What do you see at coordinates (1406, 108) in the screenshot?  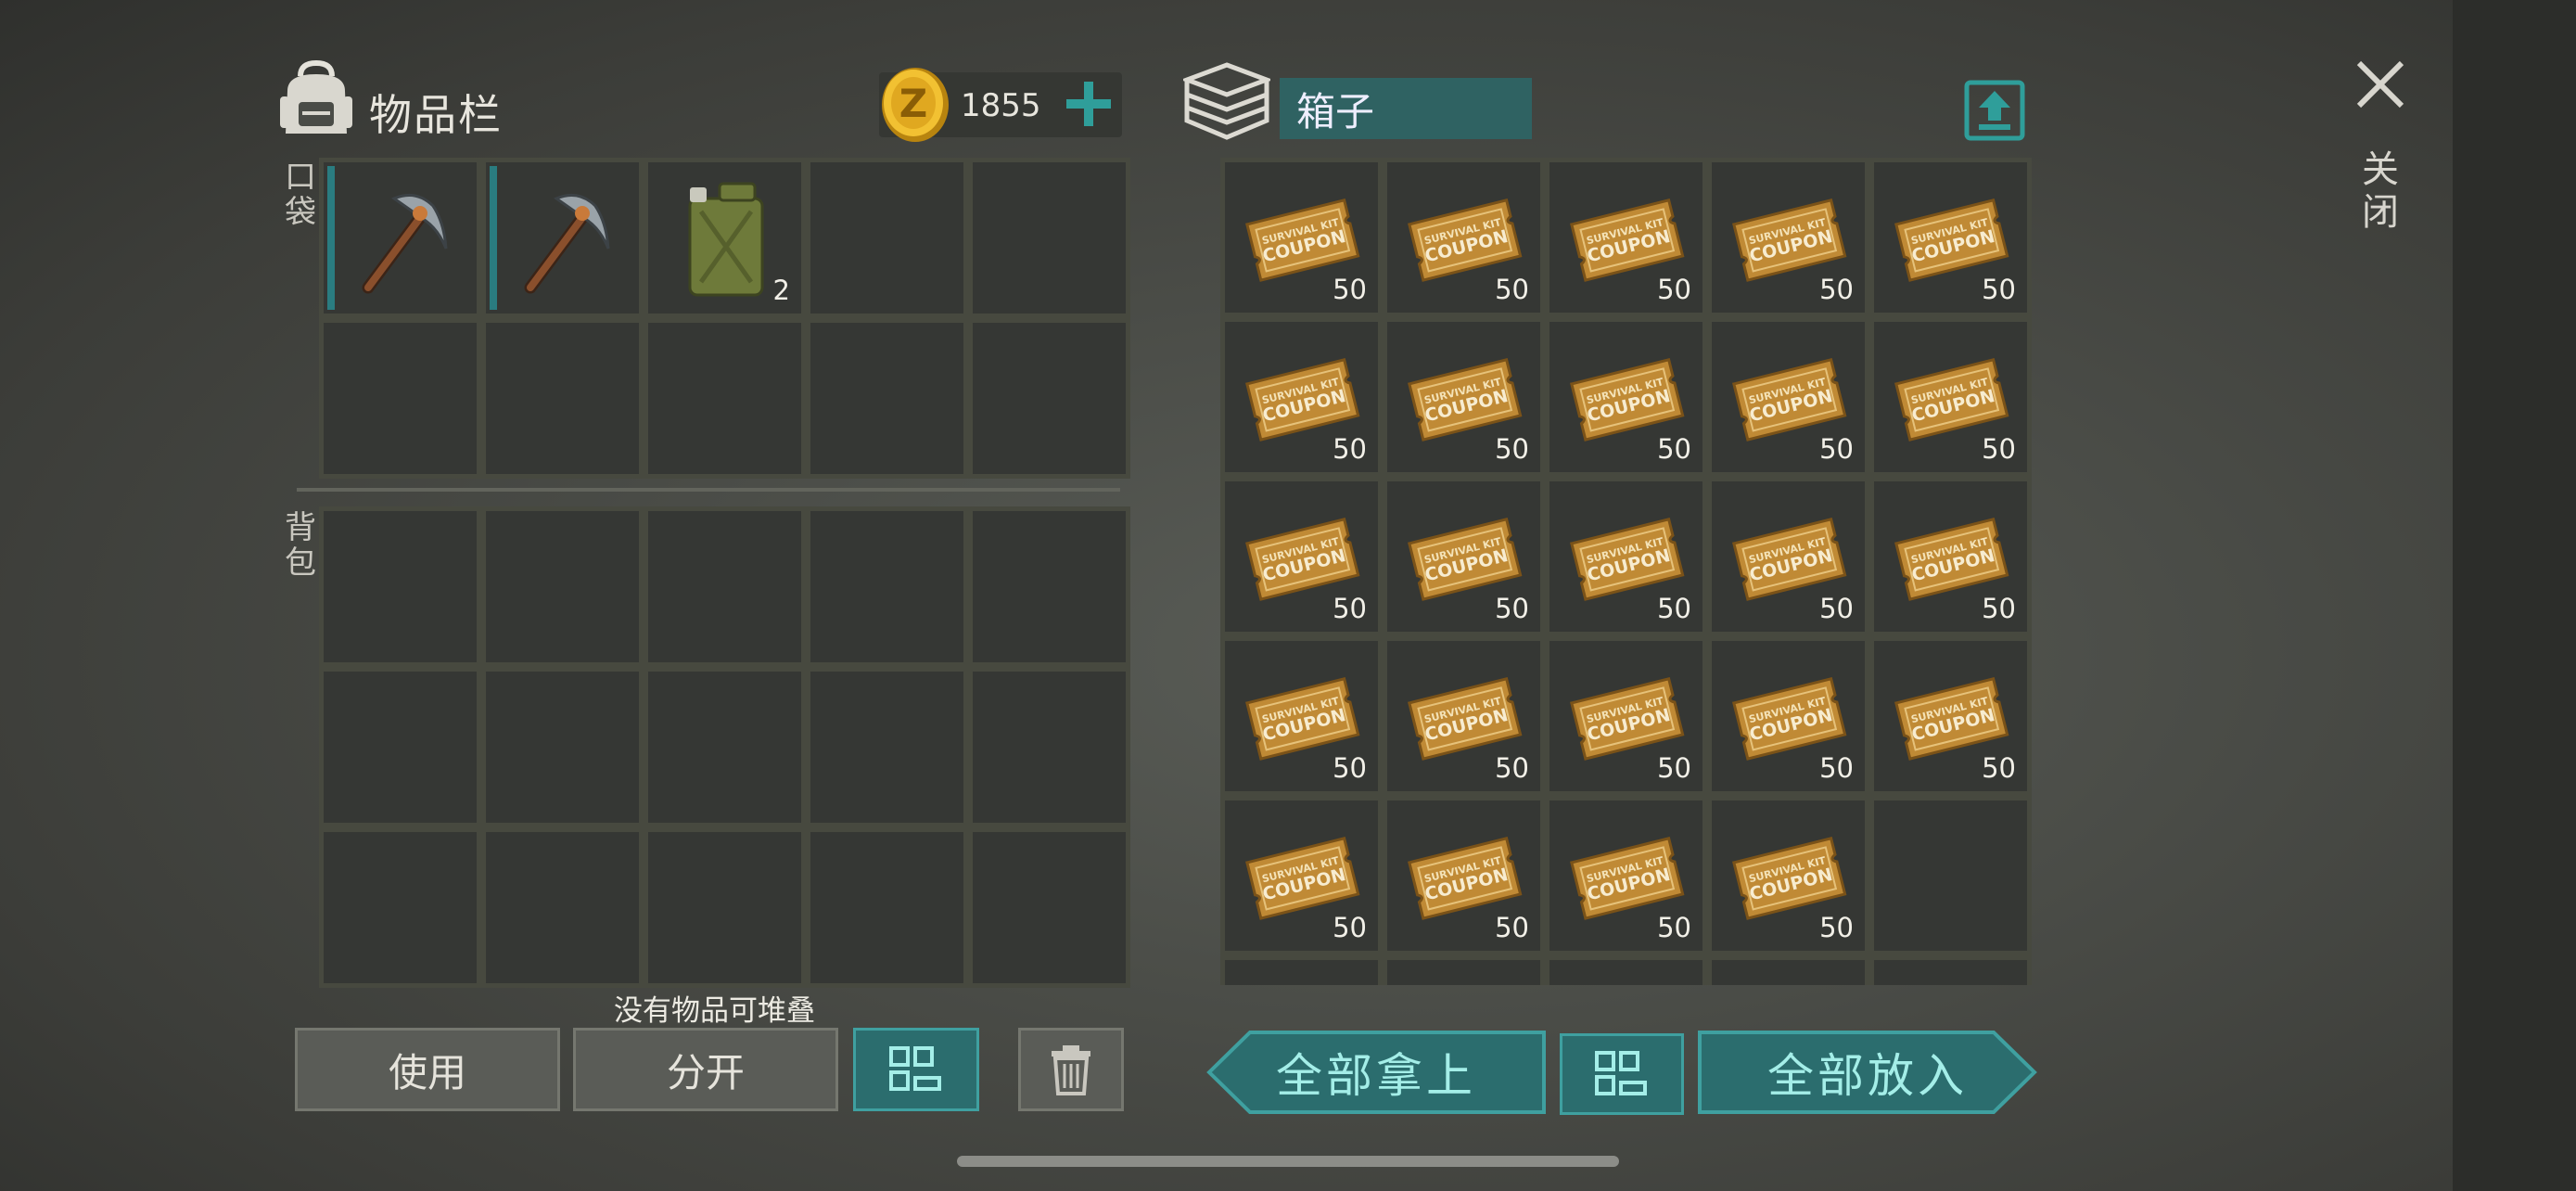 I see `container-name-field` at bounding box center [1406, 108].